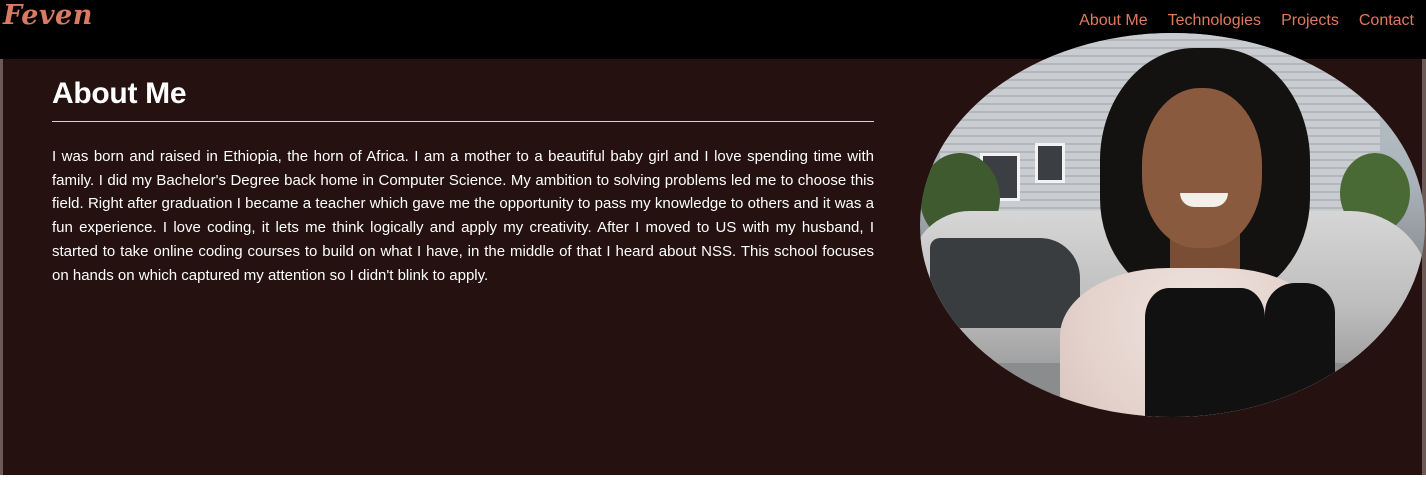 The height and width of the screenshot is (485, 1426). What do you see at coordinates (1310, 21) in the screenshot?
I see `nav-link-projects: Projects` at bounding box center [1310, 21].